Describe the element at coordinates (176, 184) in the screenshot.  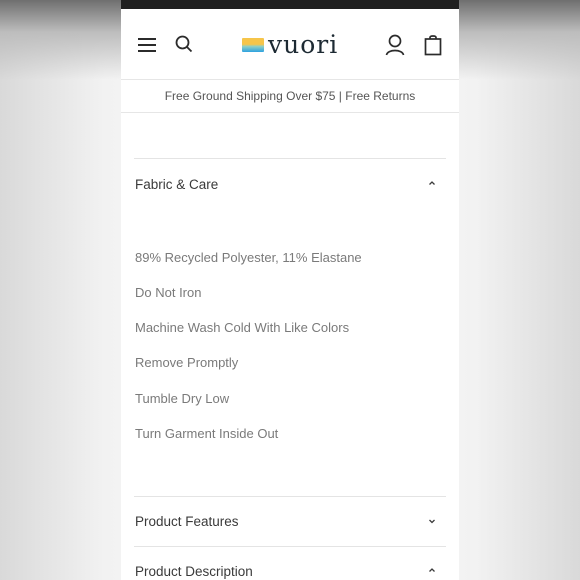
I see `accordion-fabric-care-title: Fabric & Care` at that location.